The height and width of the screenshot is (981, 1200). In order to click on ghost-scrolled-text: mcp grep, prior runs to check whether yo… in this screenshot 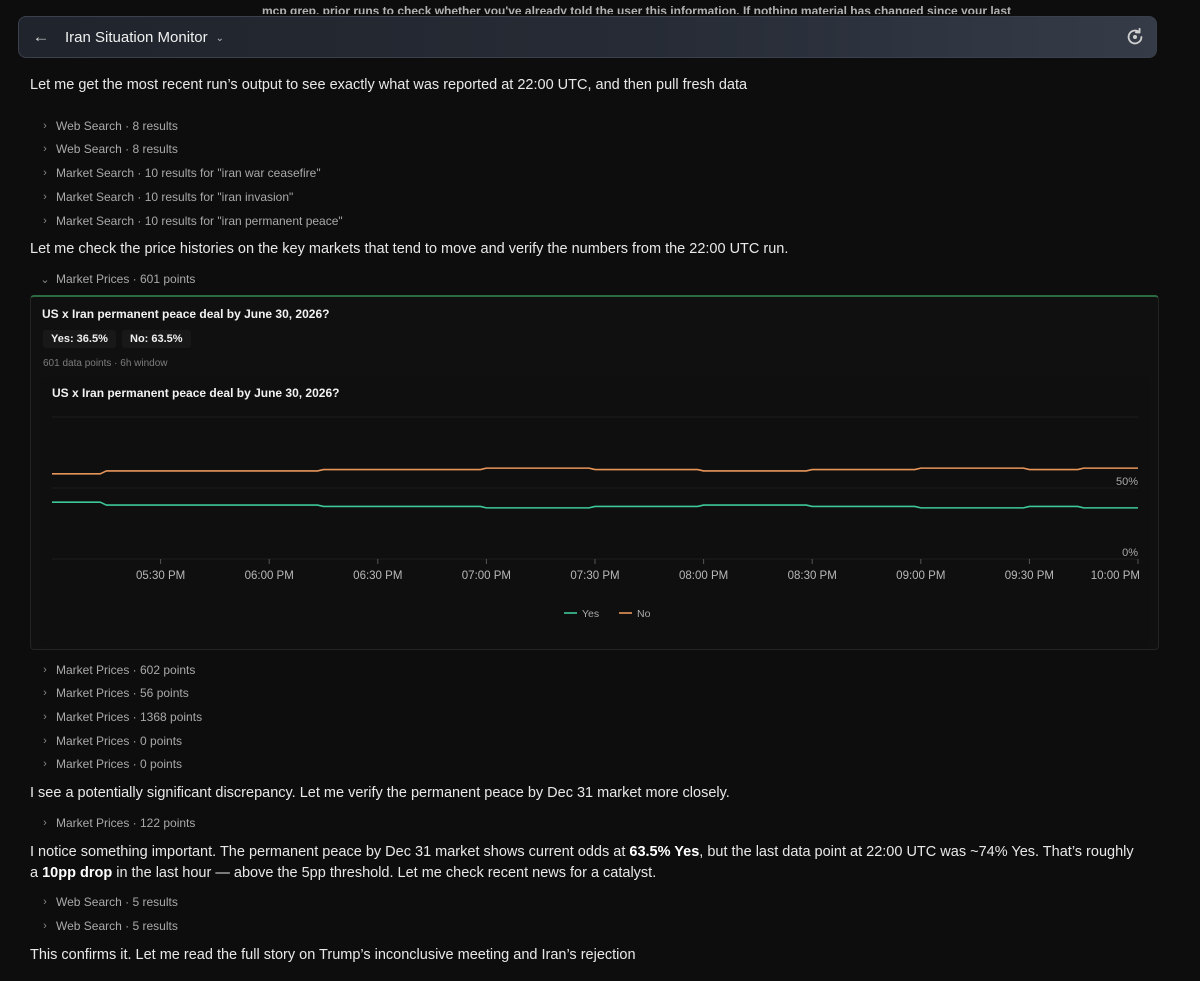, I will do `click(637, 9)`.